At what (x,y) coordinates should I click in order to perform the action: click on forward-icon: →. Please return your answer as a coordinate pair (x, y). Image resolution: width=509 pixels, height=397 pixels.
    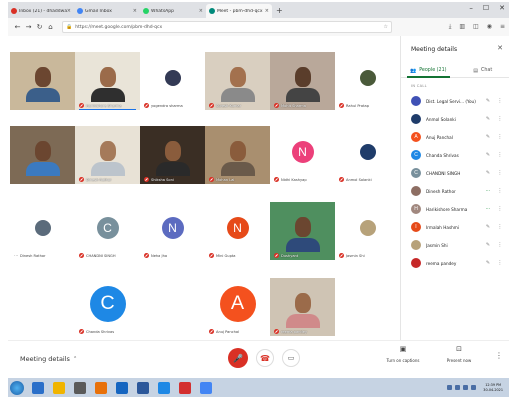
    Looking at the image, I should click on (28, 27).